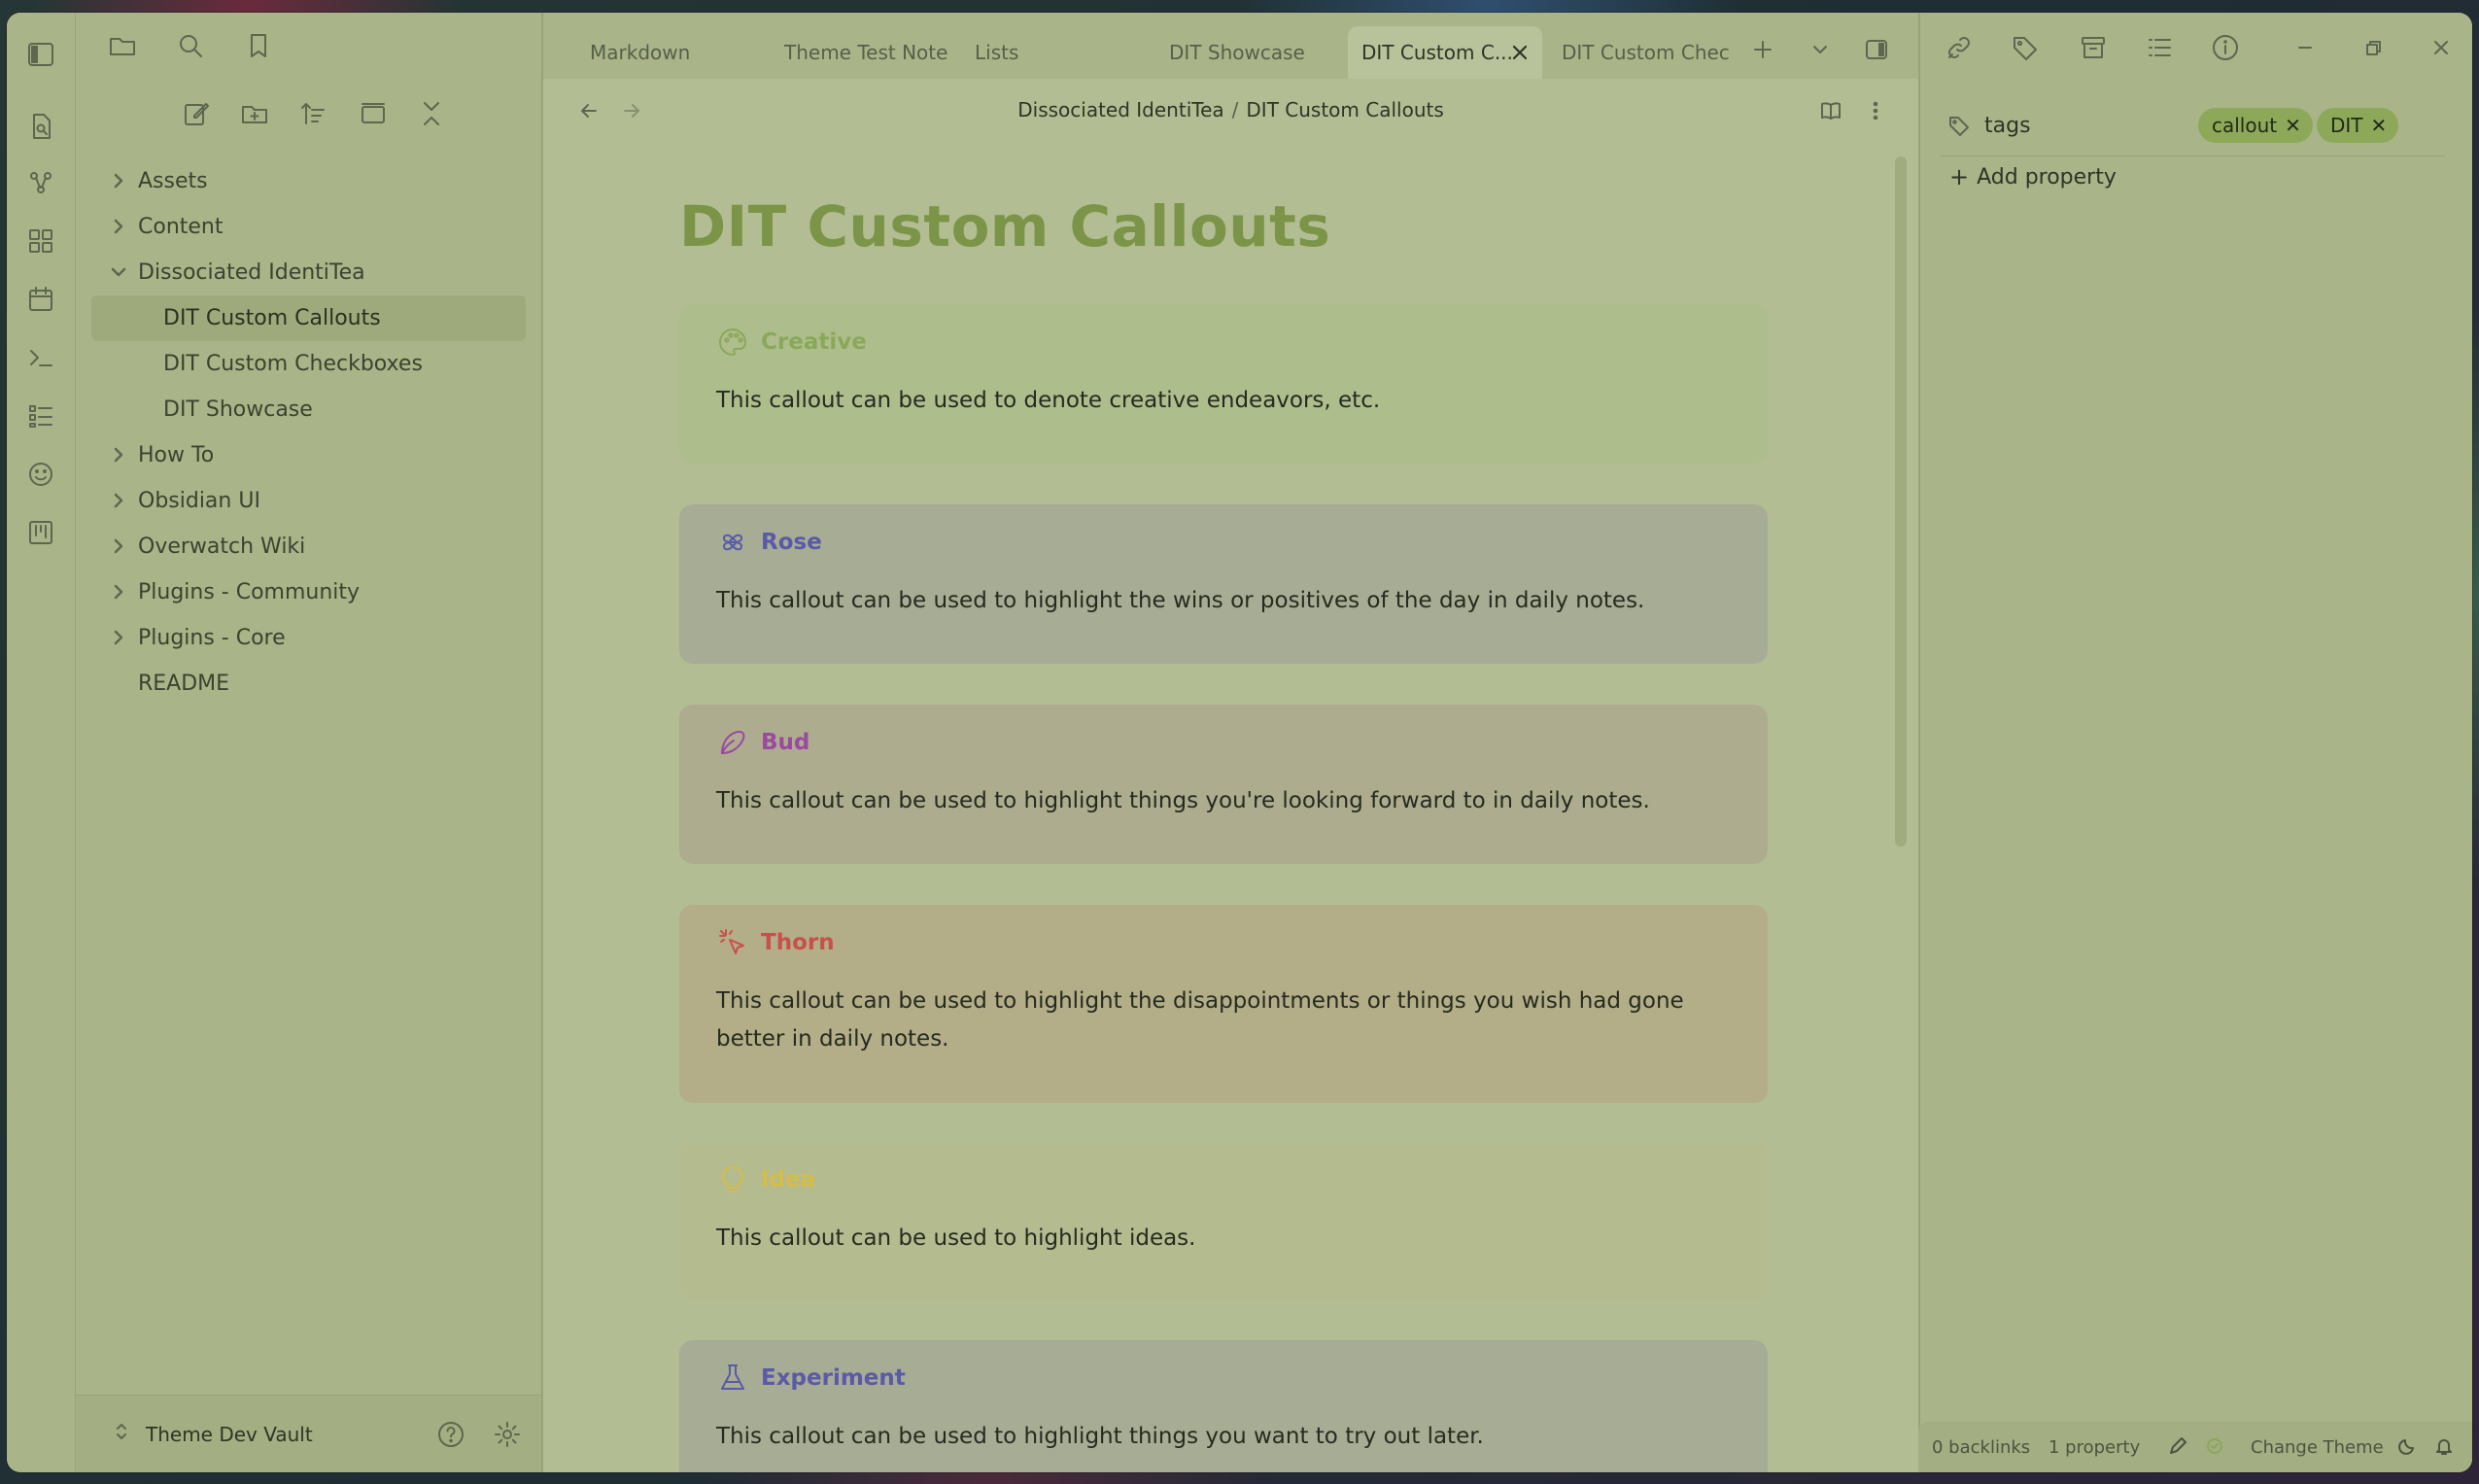 The image size is (2479, 1484). I want to click on callout-title: Rose, so click(791, 542).